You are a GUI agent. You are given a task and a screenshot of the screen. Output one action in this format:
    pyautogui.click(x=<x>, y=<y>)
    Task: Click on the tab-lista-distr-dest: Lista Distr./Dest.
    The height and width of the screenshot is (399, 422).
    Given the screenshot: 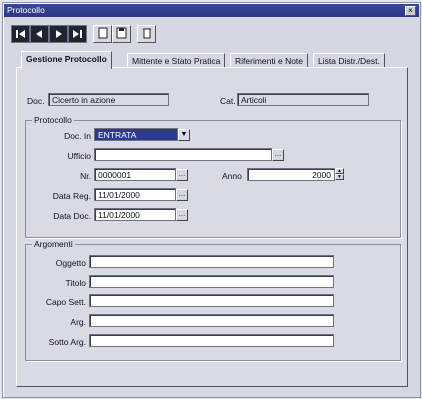 What is the action you would take?
    pyautogui.click(x=349, y=60)
    